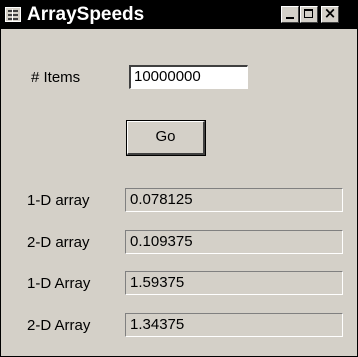 The image size is (358, 357). I want to click on app-icon, so click(13, 14).